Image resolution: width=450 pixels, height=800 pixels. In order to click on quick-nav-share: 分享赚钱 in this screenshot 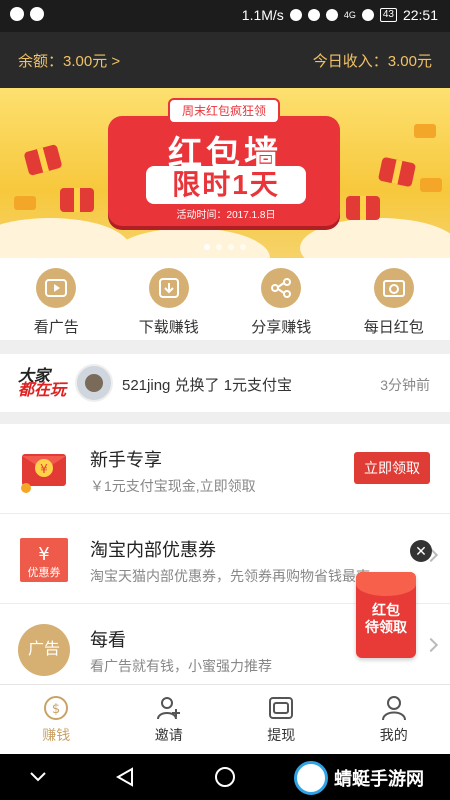, I will do `click(281, 299)`.